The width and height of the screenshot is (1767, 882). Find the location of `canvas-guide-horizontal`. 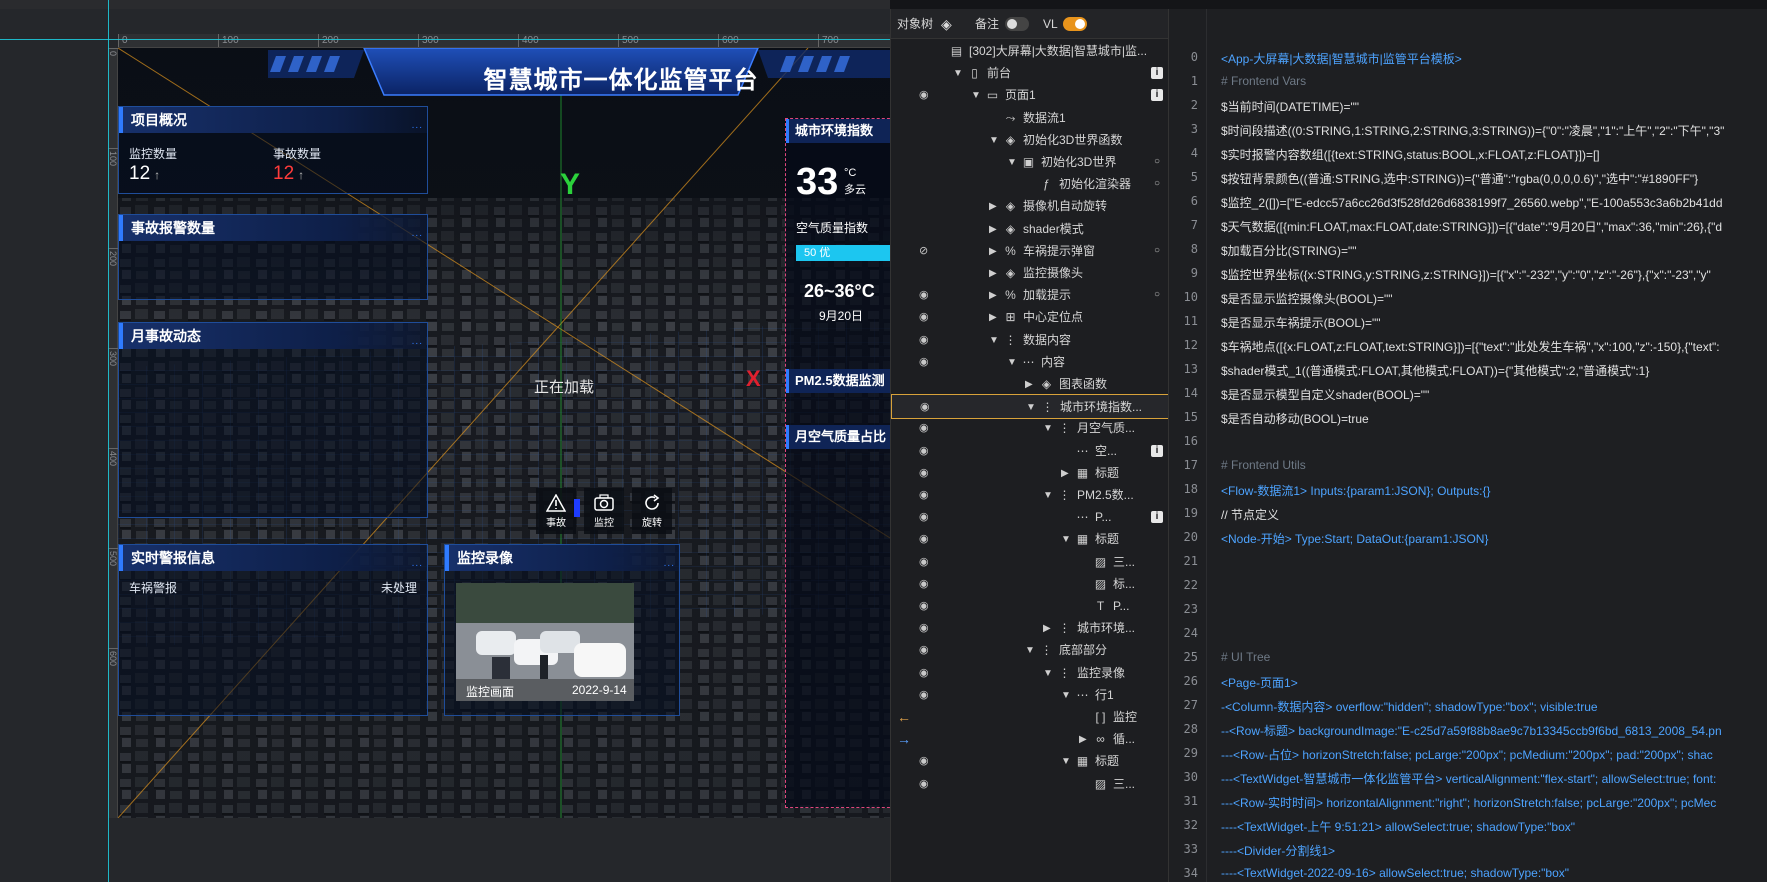

canvas-guide-horizontal is located at coordinates (445, 39).